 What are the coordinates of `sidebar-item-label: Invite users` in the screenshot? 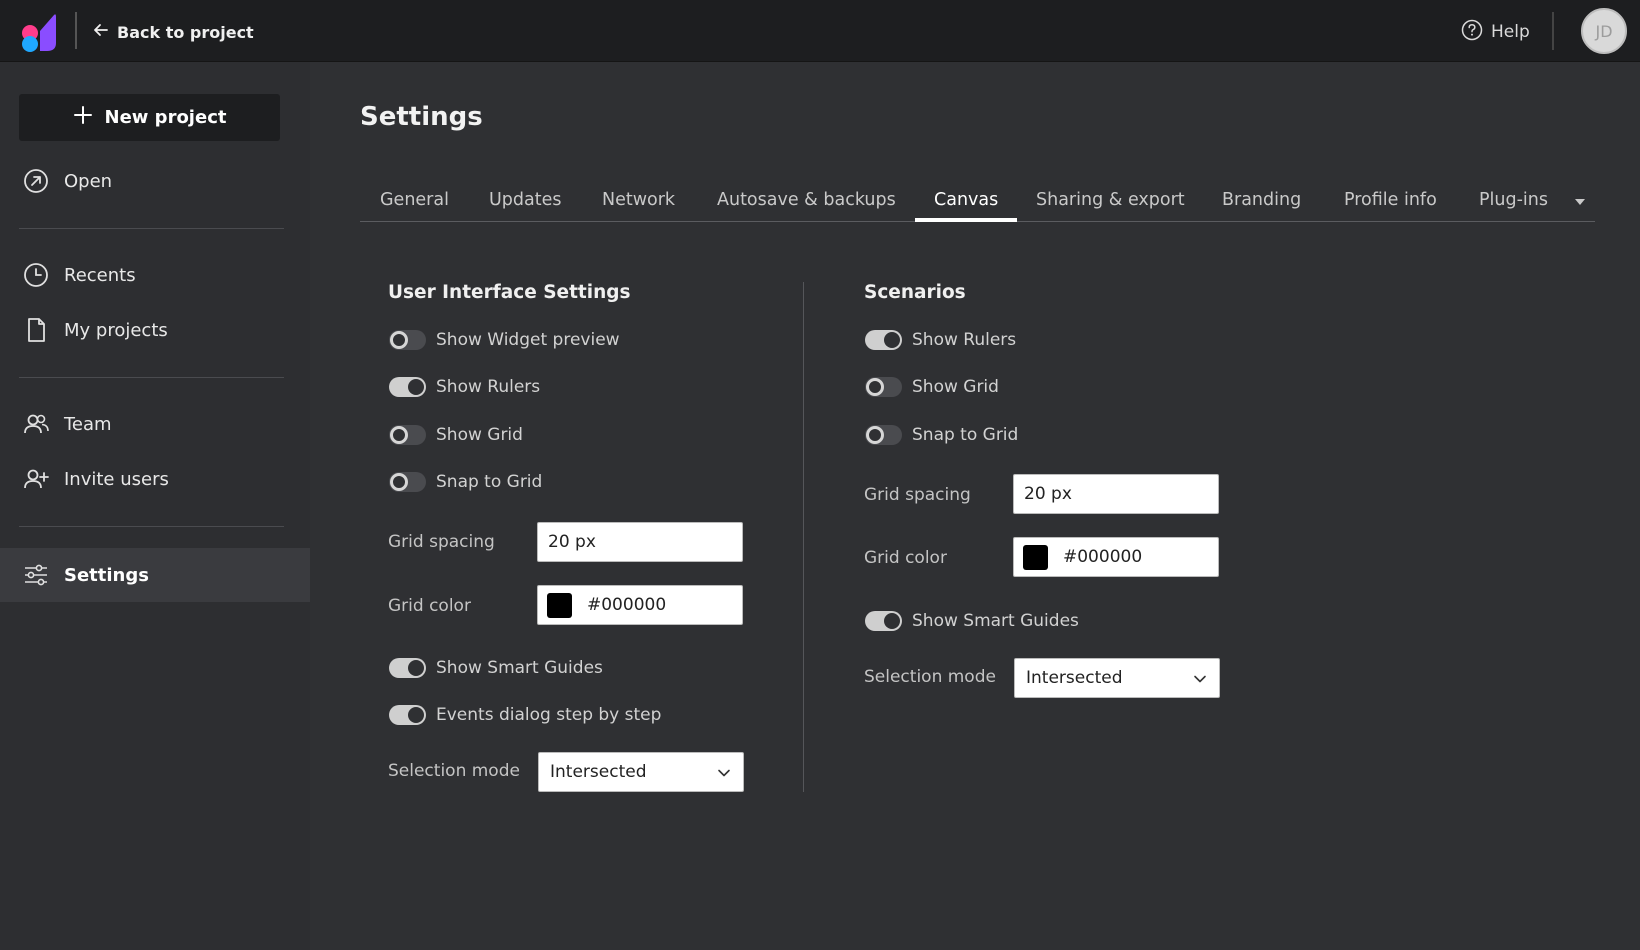 It's located at (116, 479).